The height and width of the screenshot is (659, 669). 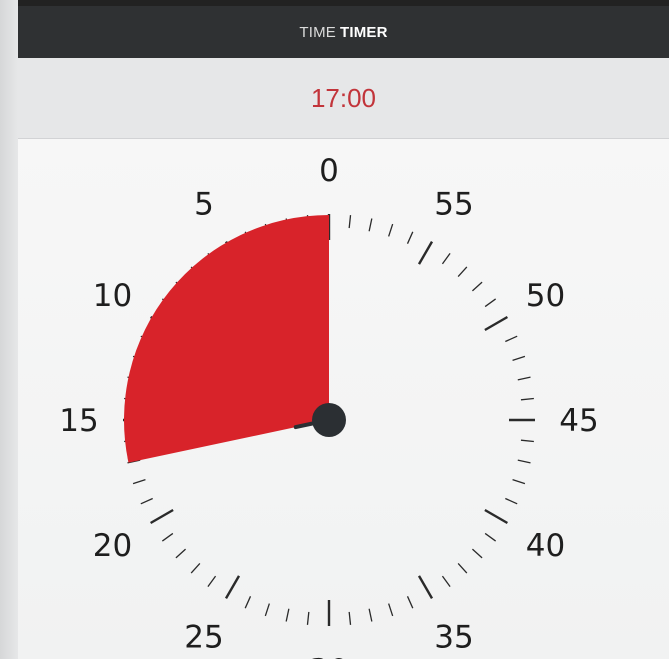 I want to click on center-knob, so click(x=329, y=420).